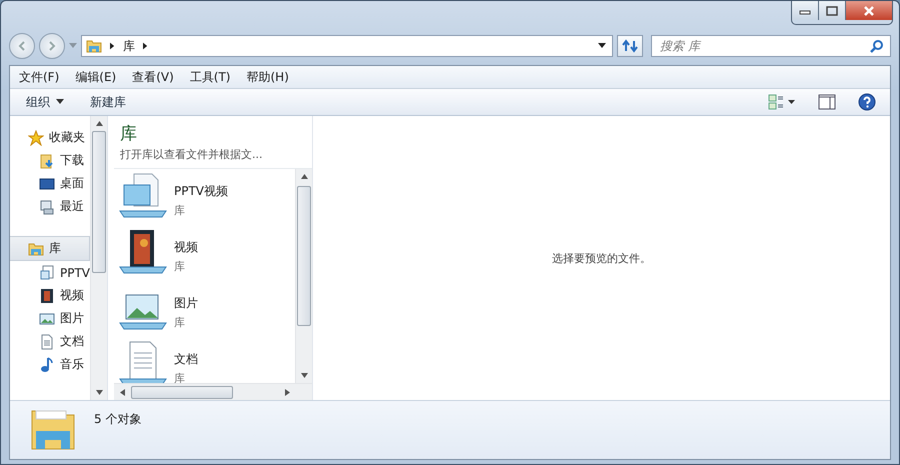 The image size is (900, 465). I want to click on menu-item: 查看(V), so click(153, 77).